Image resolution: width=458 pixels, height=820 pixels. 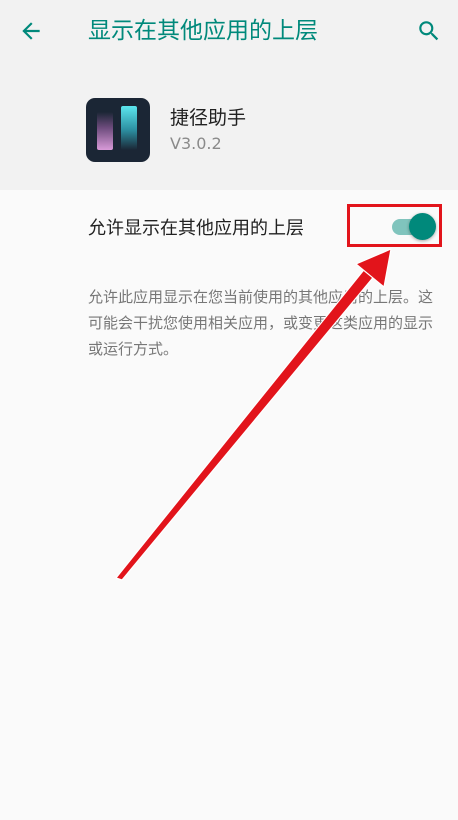 I want to click on search-button, so click(x=429, y=31).